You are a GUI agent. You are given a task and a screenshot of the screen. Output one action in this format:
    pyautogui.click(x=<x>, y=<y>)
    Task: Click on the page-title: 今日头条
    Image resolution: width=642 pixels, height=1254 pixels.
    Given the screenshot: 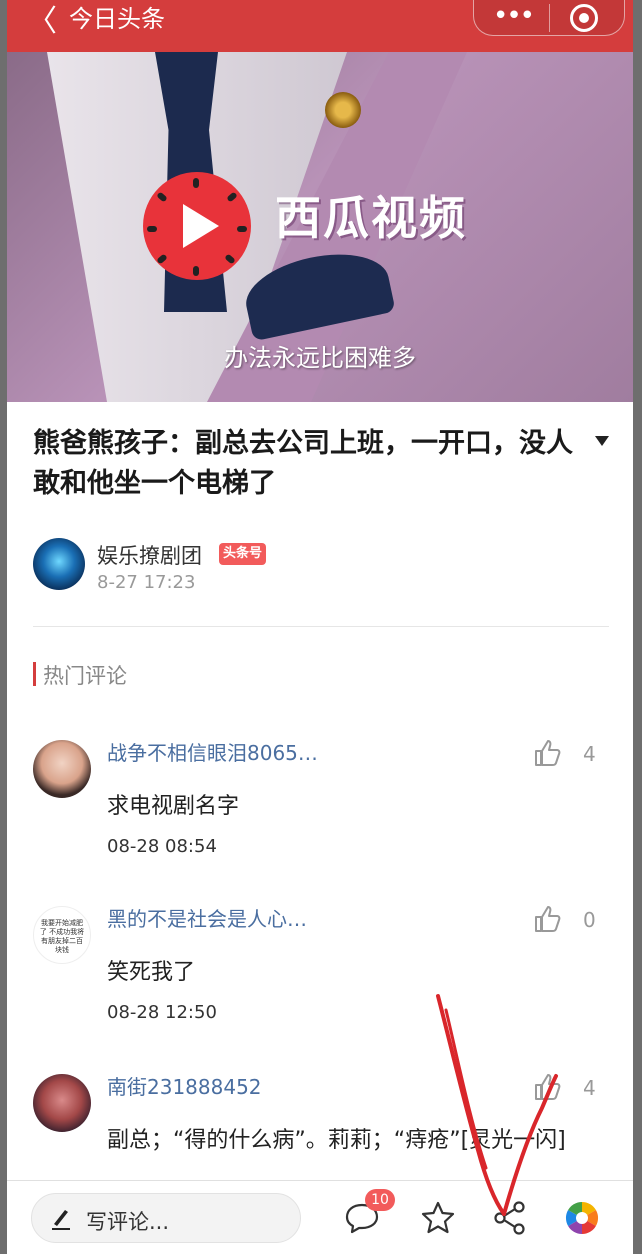 What is the action you would take?
    pyautogui.click(x=117, y=19)
    